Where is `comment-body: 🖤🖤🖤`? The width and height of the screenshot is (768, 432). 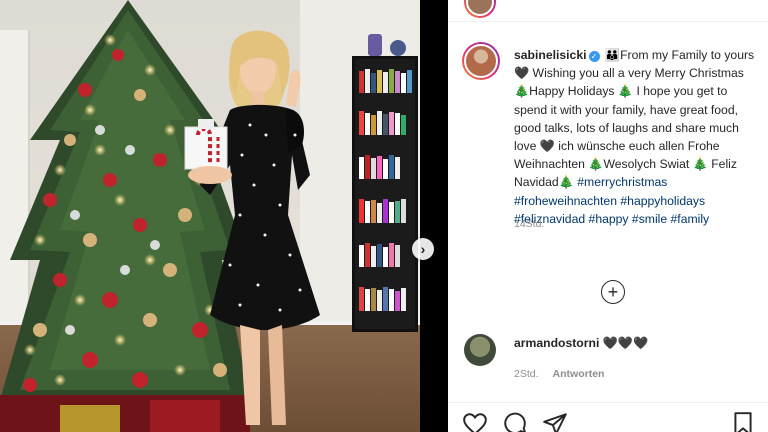
comment-body: 🖤🖤🖤 is located at coordinates (625, 343).